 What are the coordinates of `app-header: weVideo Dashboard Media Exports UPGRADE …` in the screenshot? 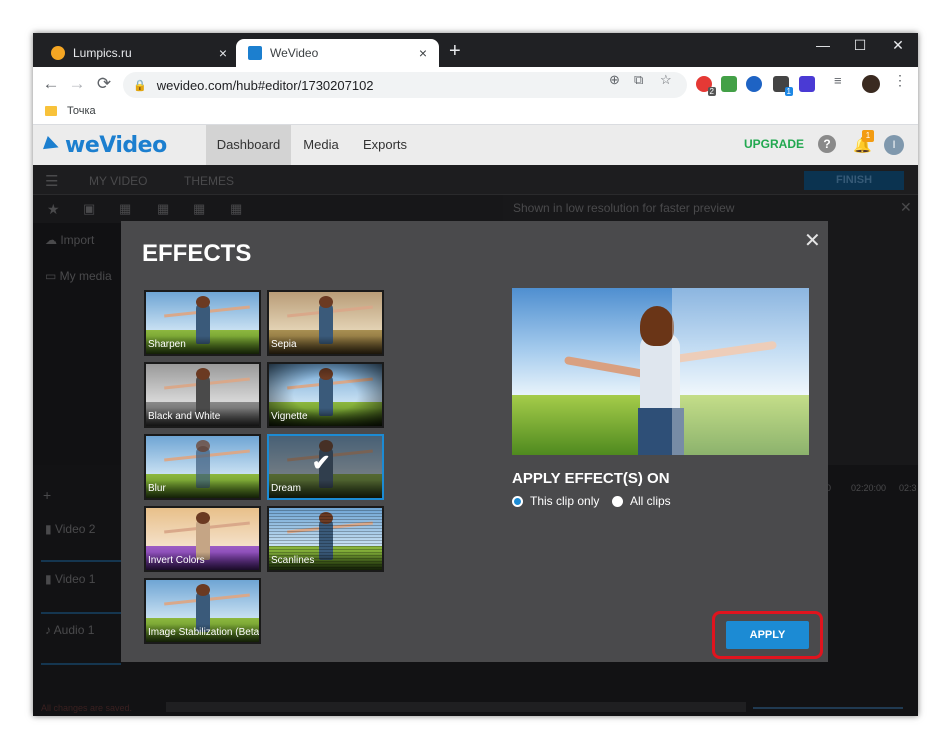 It's located at (475, 145).